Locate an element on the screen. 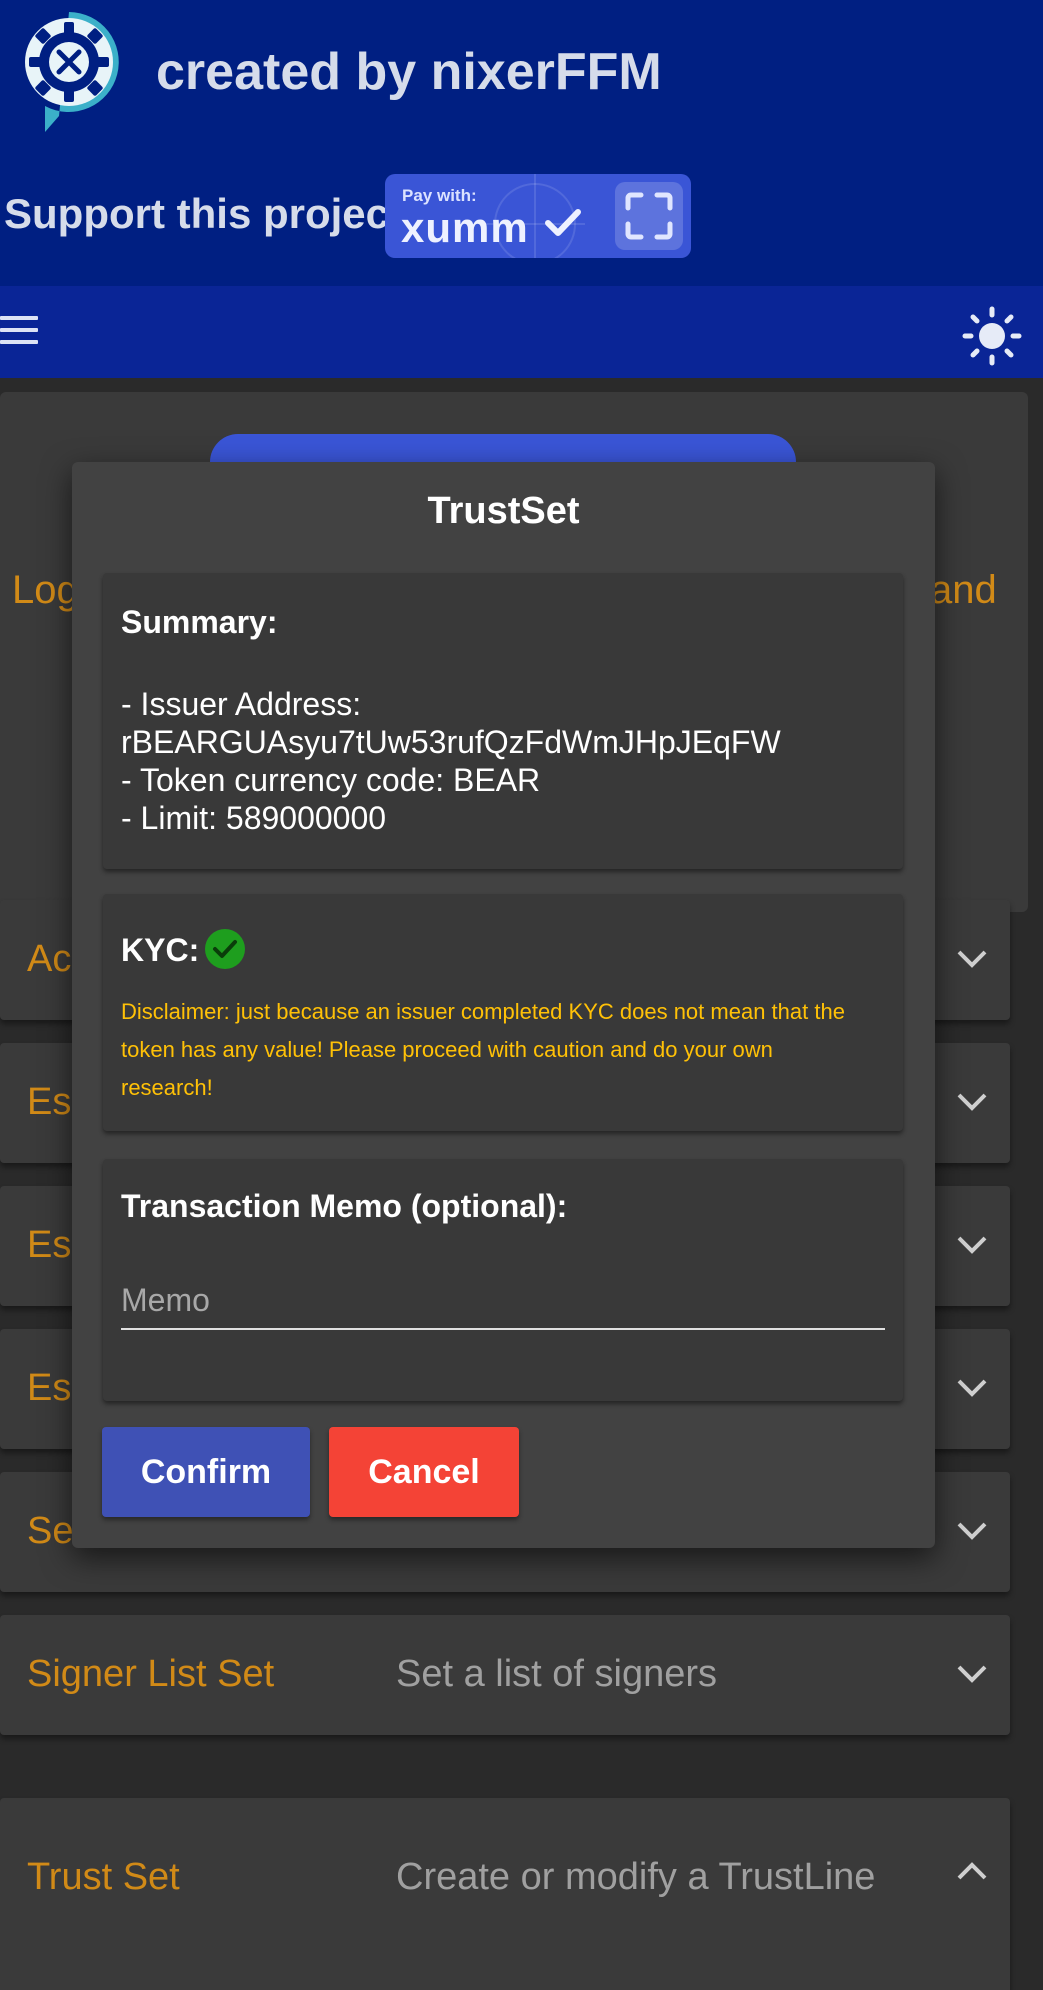  accordion-signer-list-set: Signer List Set Set a list of signers is located at coordinates (505, 1675).